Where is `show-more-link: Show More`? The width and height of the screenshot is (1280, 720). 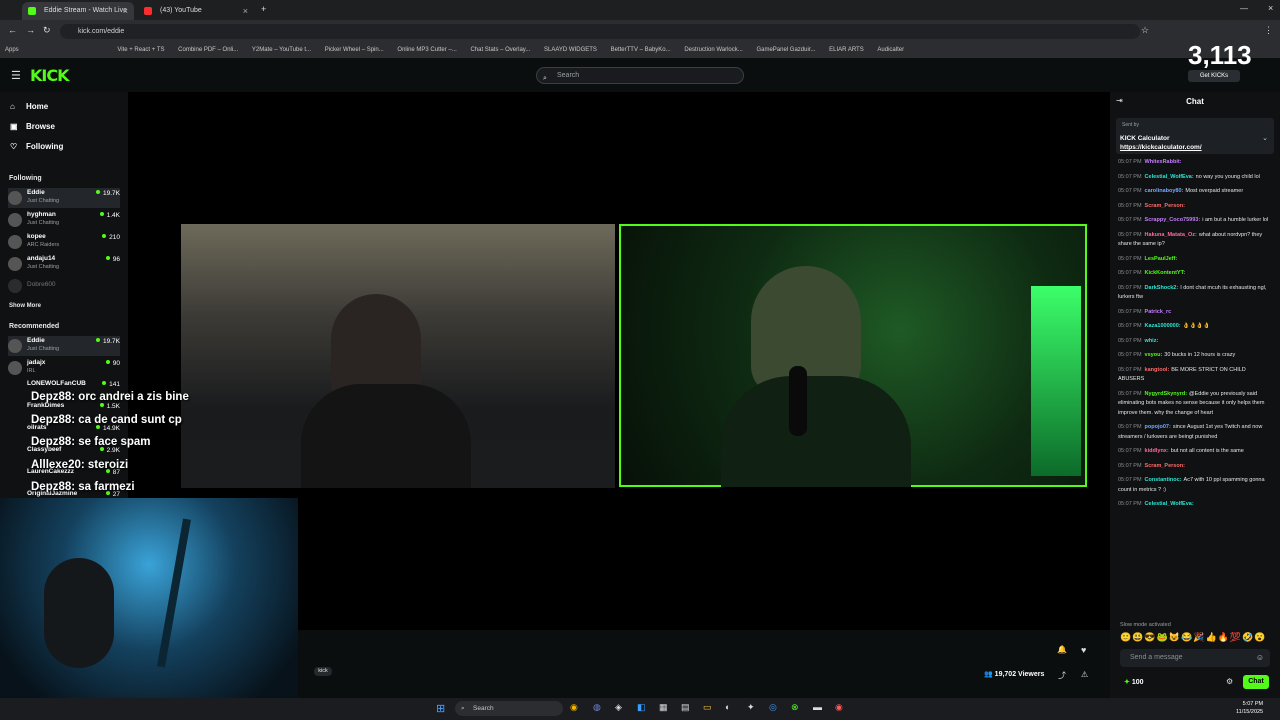
show-more-link: Show More is located at coordinates (25, 306).